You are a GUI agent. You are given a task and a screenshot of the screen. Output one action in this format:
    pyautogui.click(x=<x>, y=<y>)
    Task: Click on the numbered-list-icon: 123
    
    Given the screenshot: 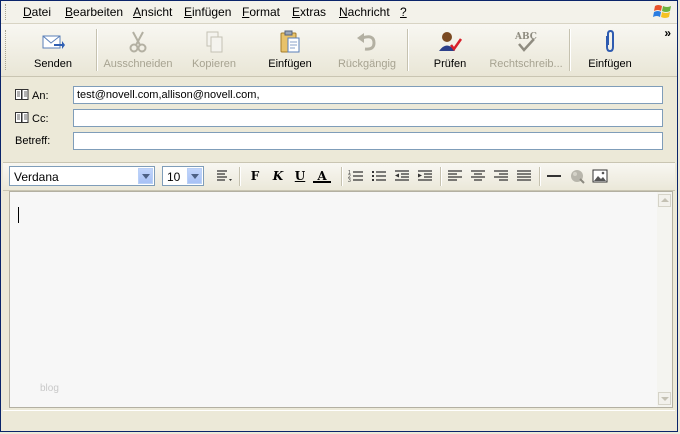 What is the action you would take?
    pyautogui.click(x=356, y=176)
    